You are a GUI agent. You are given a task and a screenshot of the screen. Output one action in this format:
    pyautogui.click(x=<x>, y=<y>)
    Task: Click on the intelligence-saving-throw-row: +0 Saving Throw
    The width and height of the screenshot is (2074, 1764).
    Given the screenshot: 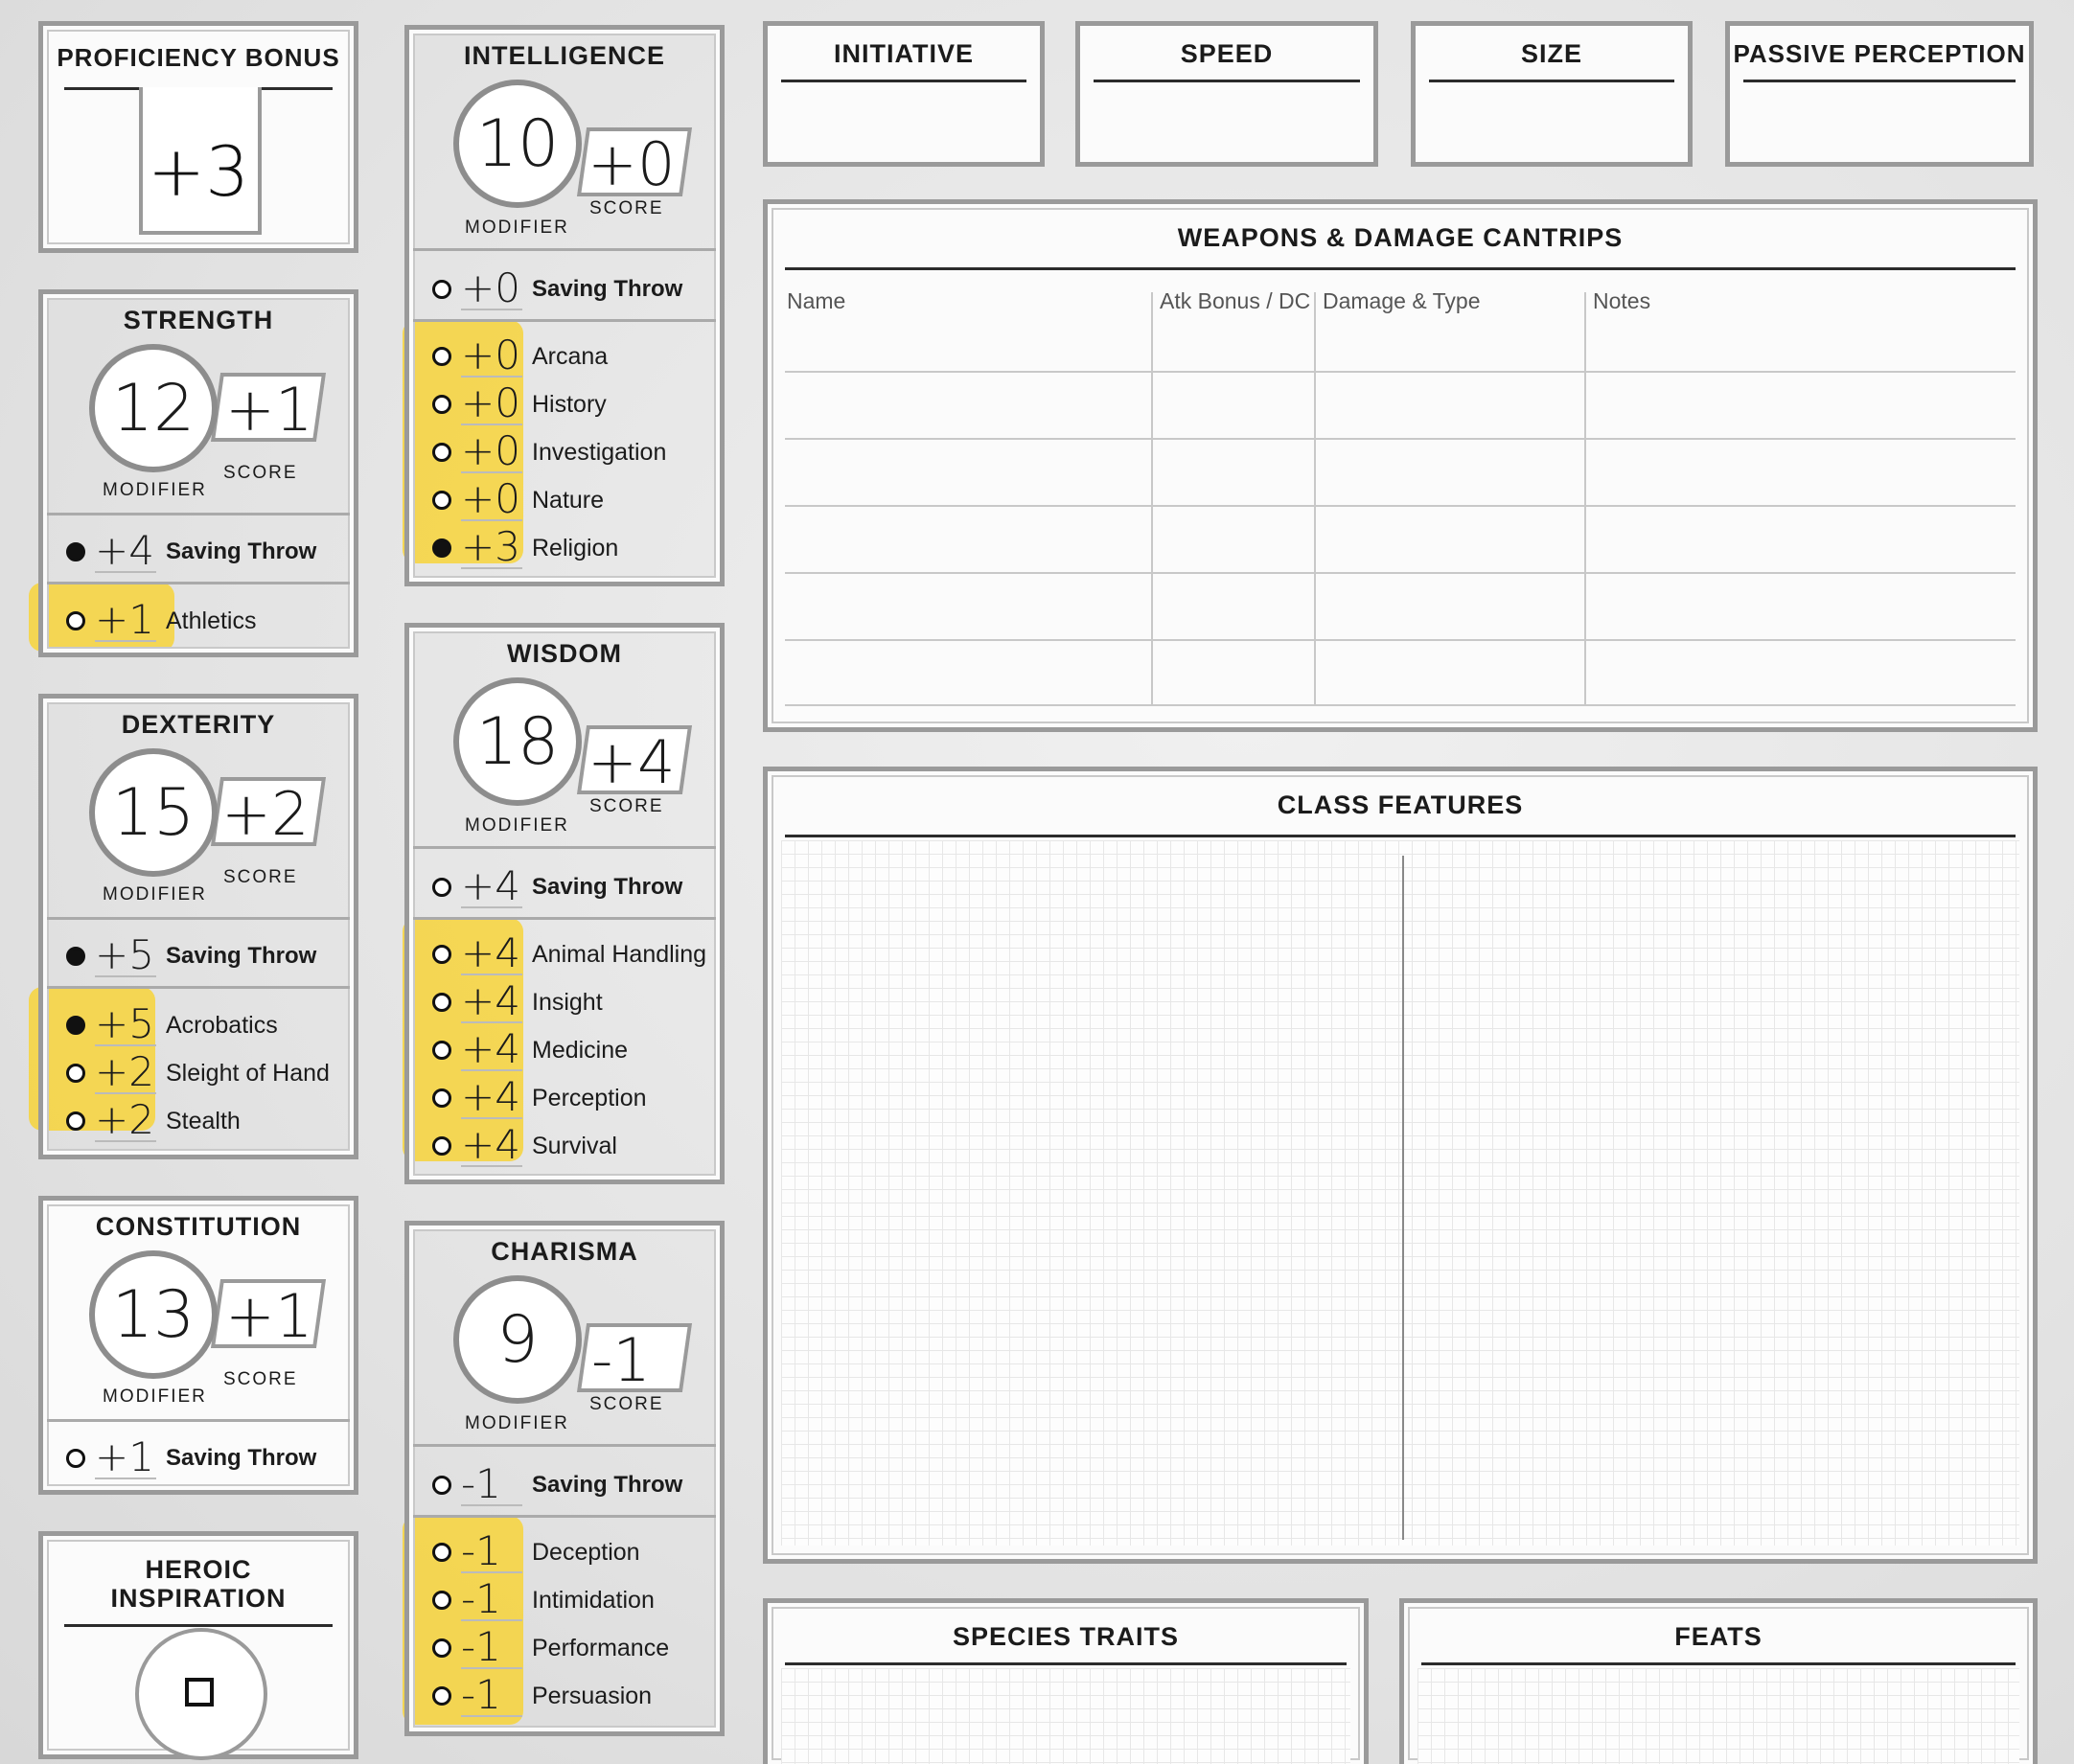 What is the action you would take?
    pyautogui.click(x=557, y=289)
    